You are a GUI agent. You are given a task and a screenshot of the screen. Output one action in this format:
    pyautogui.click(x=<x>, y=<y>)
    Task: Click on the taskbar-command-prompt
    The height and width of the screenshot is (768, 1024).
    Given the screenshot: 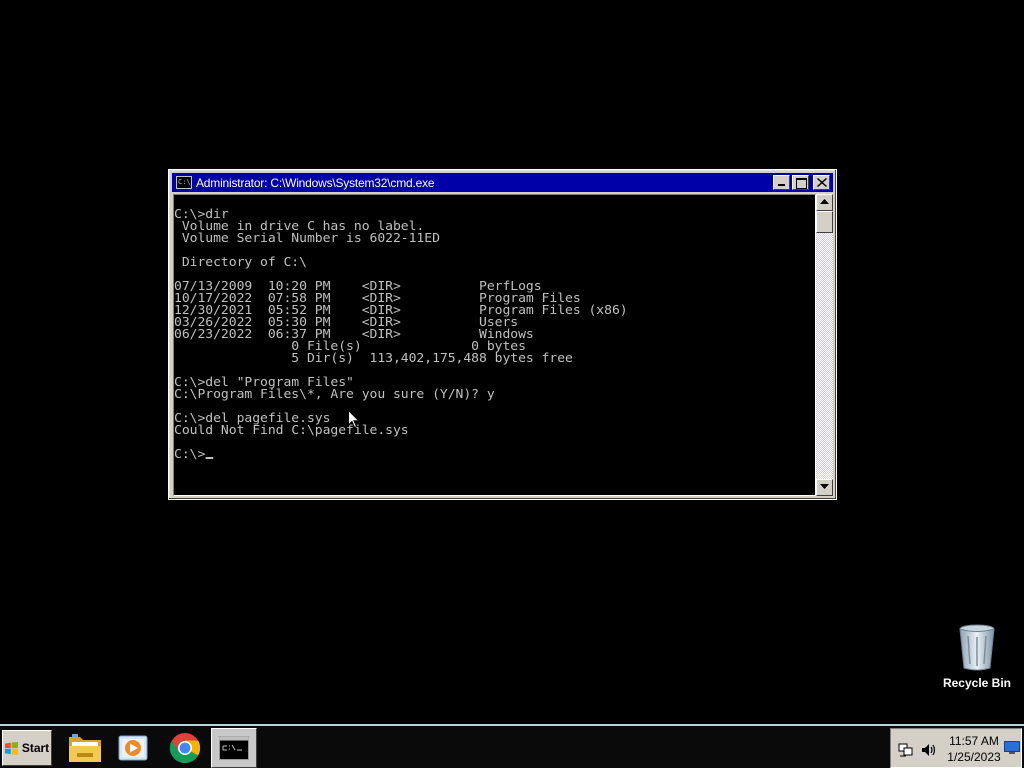 What is the action you would take?
    pyautogui.click(x=234, y=748)
    